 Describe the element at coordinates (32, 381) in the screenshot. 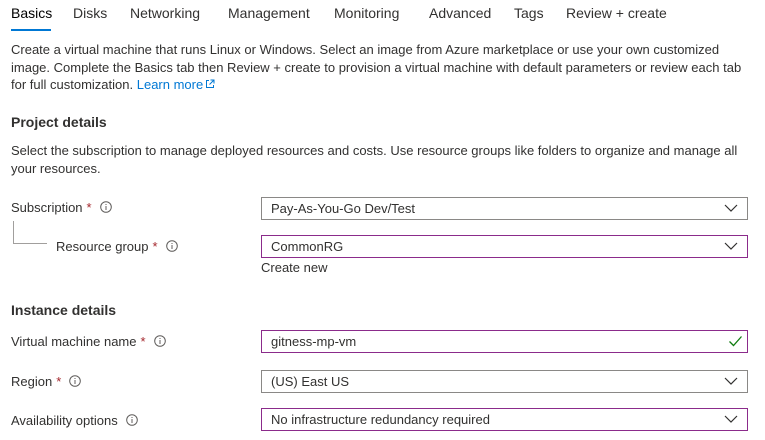

I see `region-label-text: Region` at that location.